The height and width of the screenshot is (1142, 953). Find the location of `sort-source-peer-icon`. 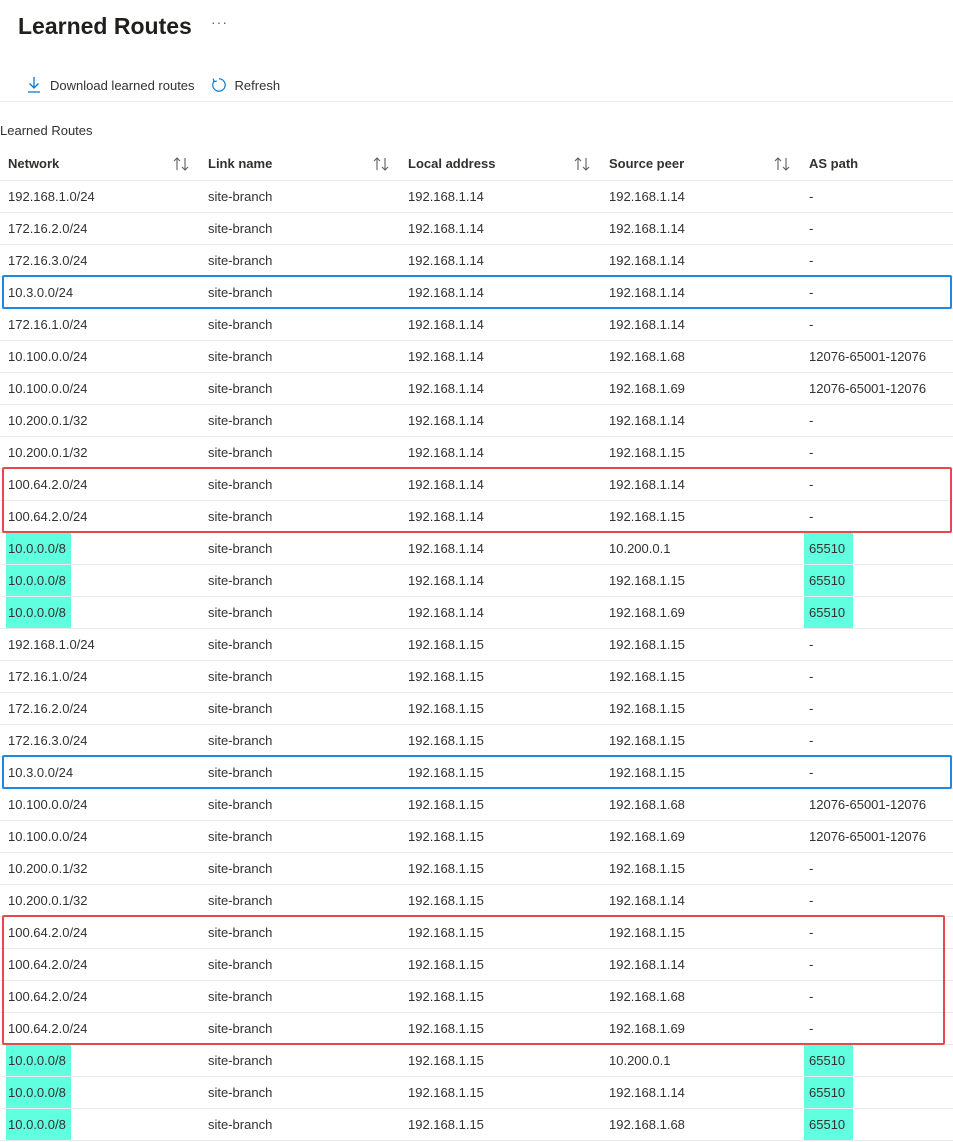

sort-source-peer-icon is located at coordinates (782, 164).